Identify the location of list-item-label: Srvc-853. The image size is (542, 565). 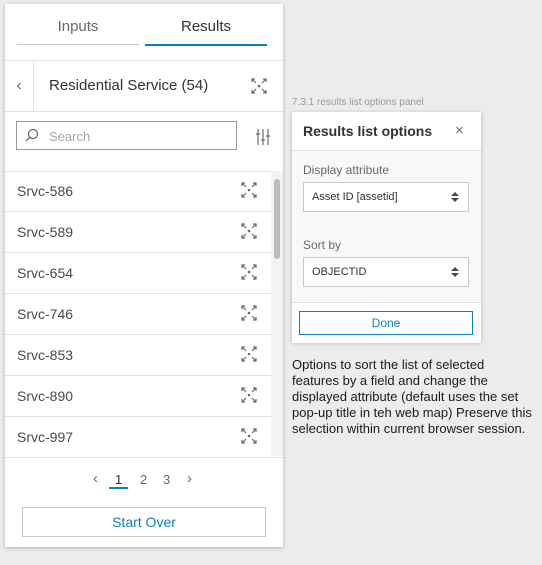
(45, 355).